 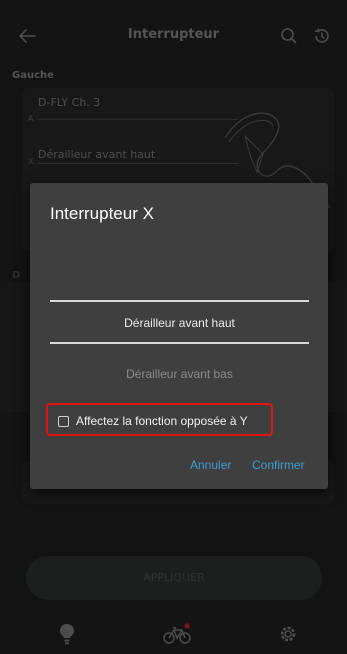 I want to click on opposite-function-checkbox, so click(x=63, y=421).